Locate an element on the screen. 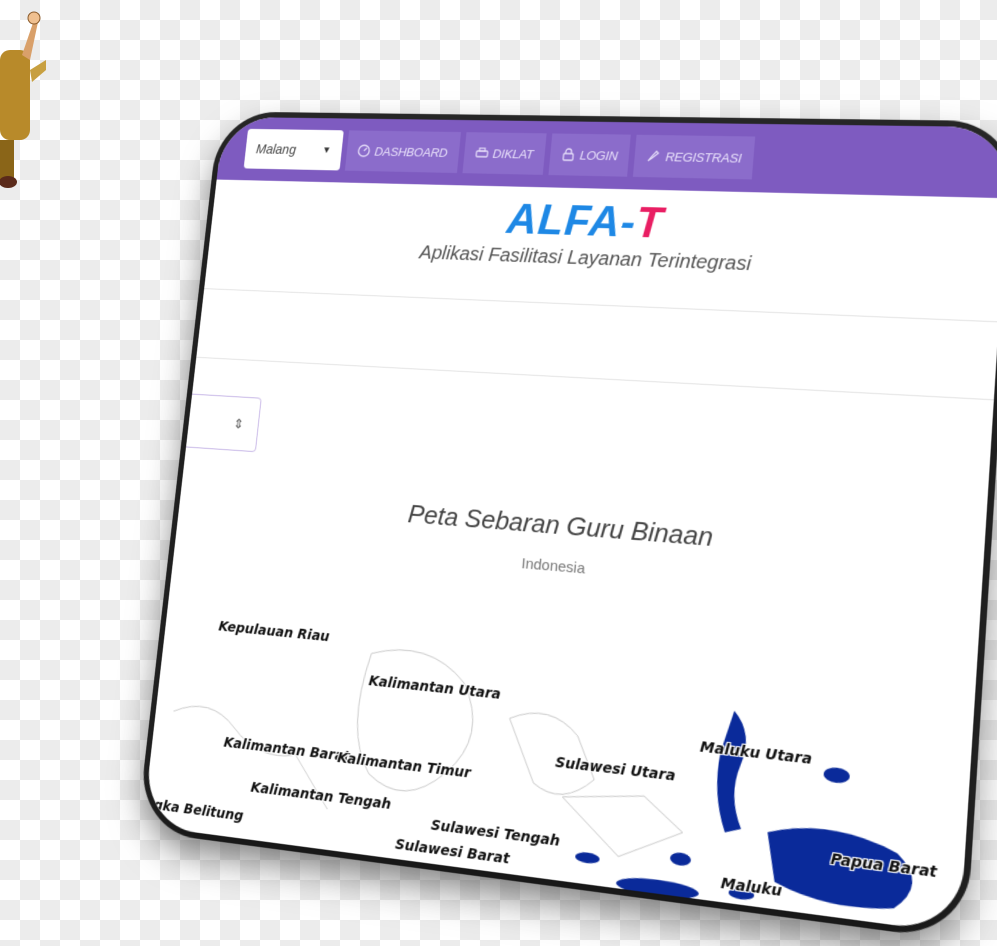  chevron-down-icon: ▼ is located at coordinates (327, 150).